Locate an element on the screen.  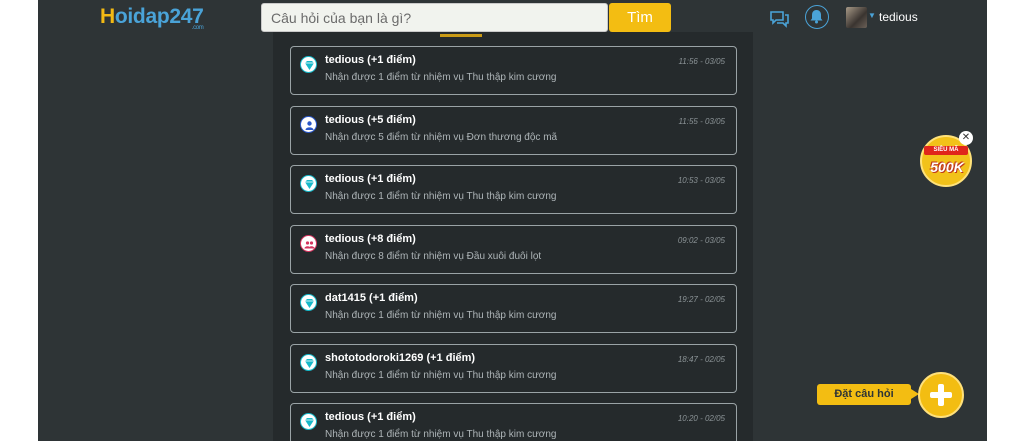
ask-question-button is located at coordinates (941, 395).